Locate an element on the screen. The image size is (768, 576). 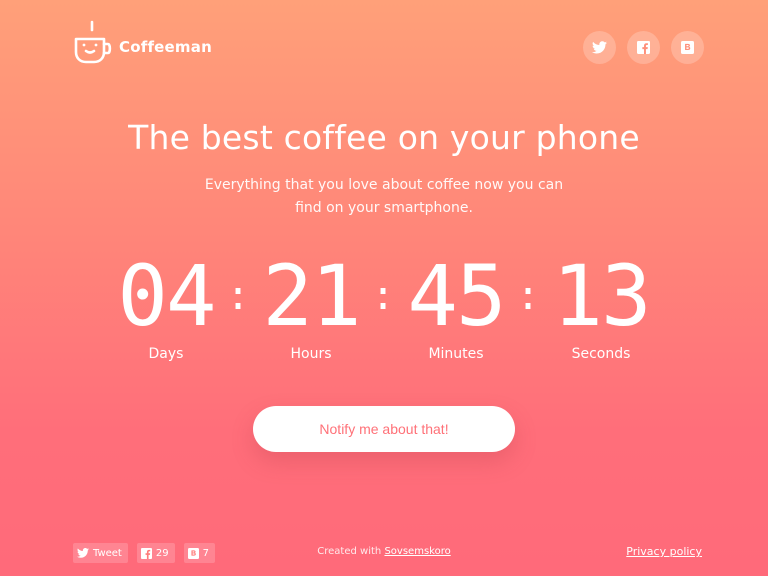
credit-text: Created with is located at coordinates (349, 551).